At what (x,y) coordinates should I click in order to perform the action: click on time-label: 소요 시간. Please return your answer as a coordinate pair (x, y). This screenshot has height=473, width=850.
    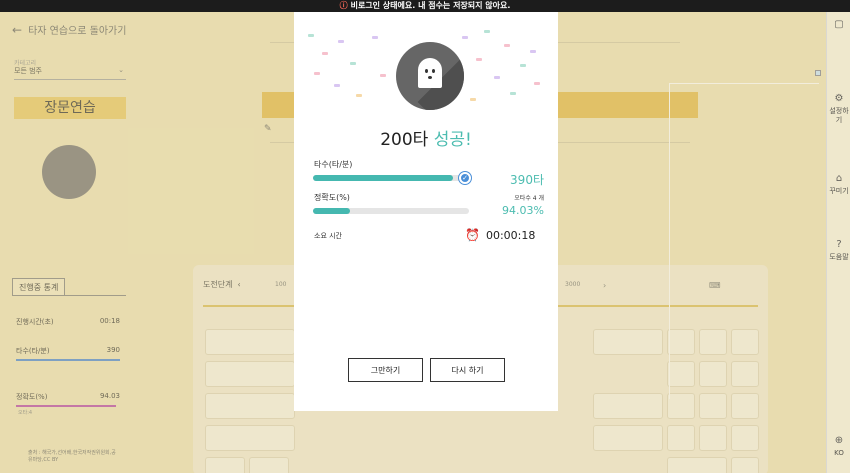
    Looking at the image, I should click on (328, 236).